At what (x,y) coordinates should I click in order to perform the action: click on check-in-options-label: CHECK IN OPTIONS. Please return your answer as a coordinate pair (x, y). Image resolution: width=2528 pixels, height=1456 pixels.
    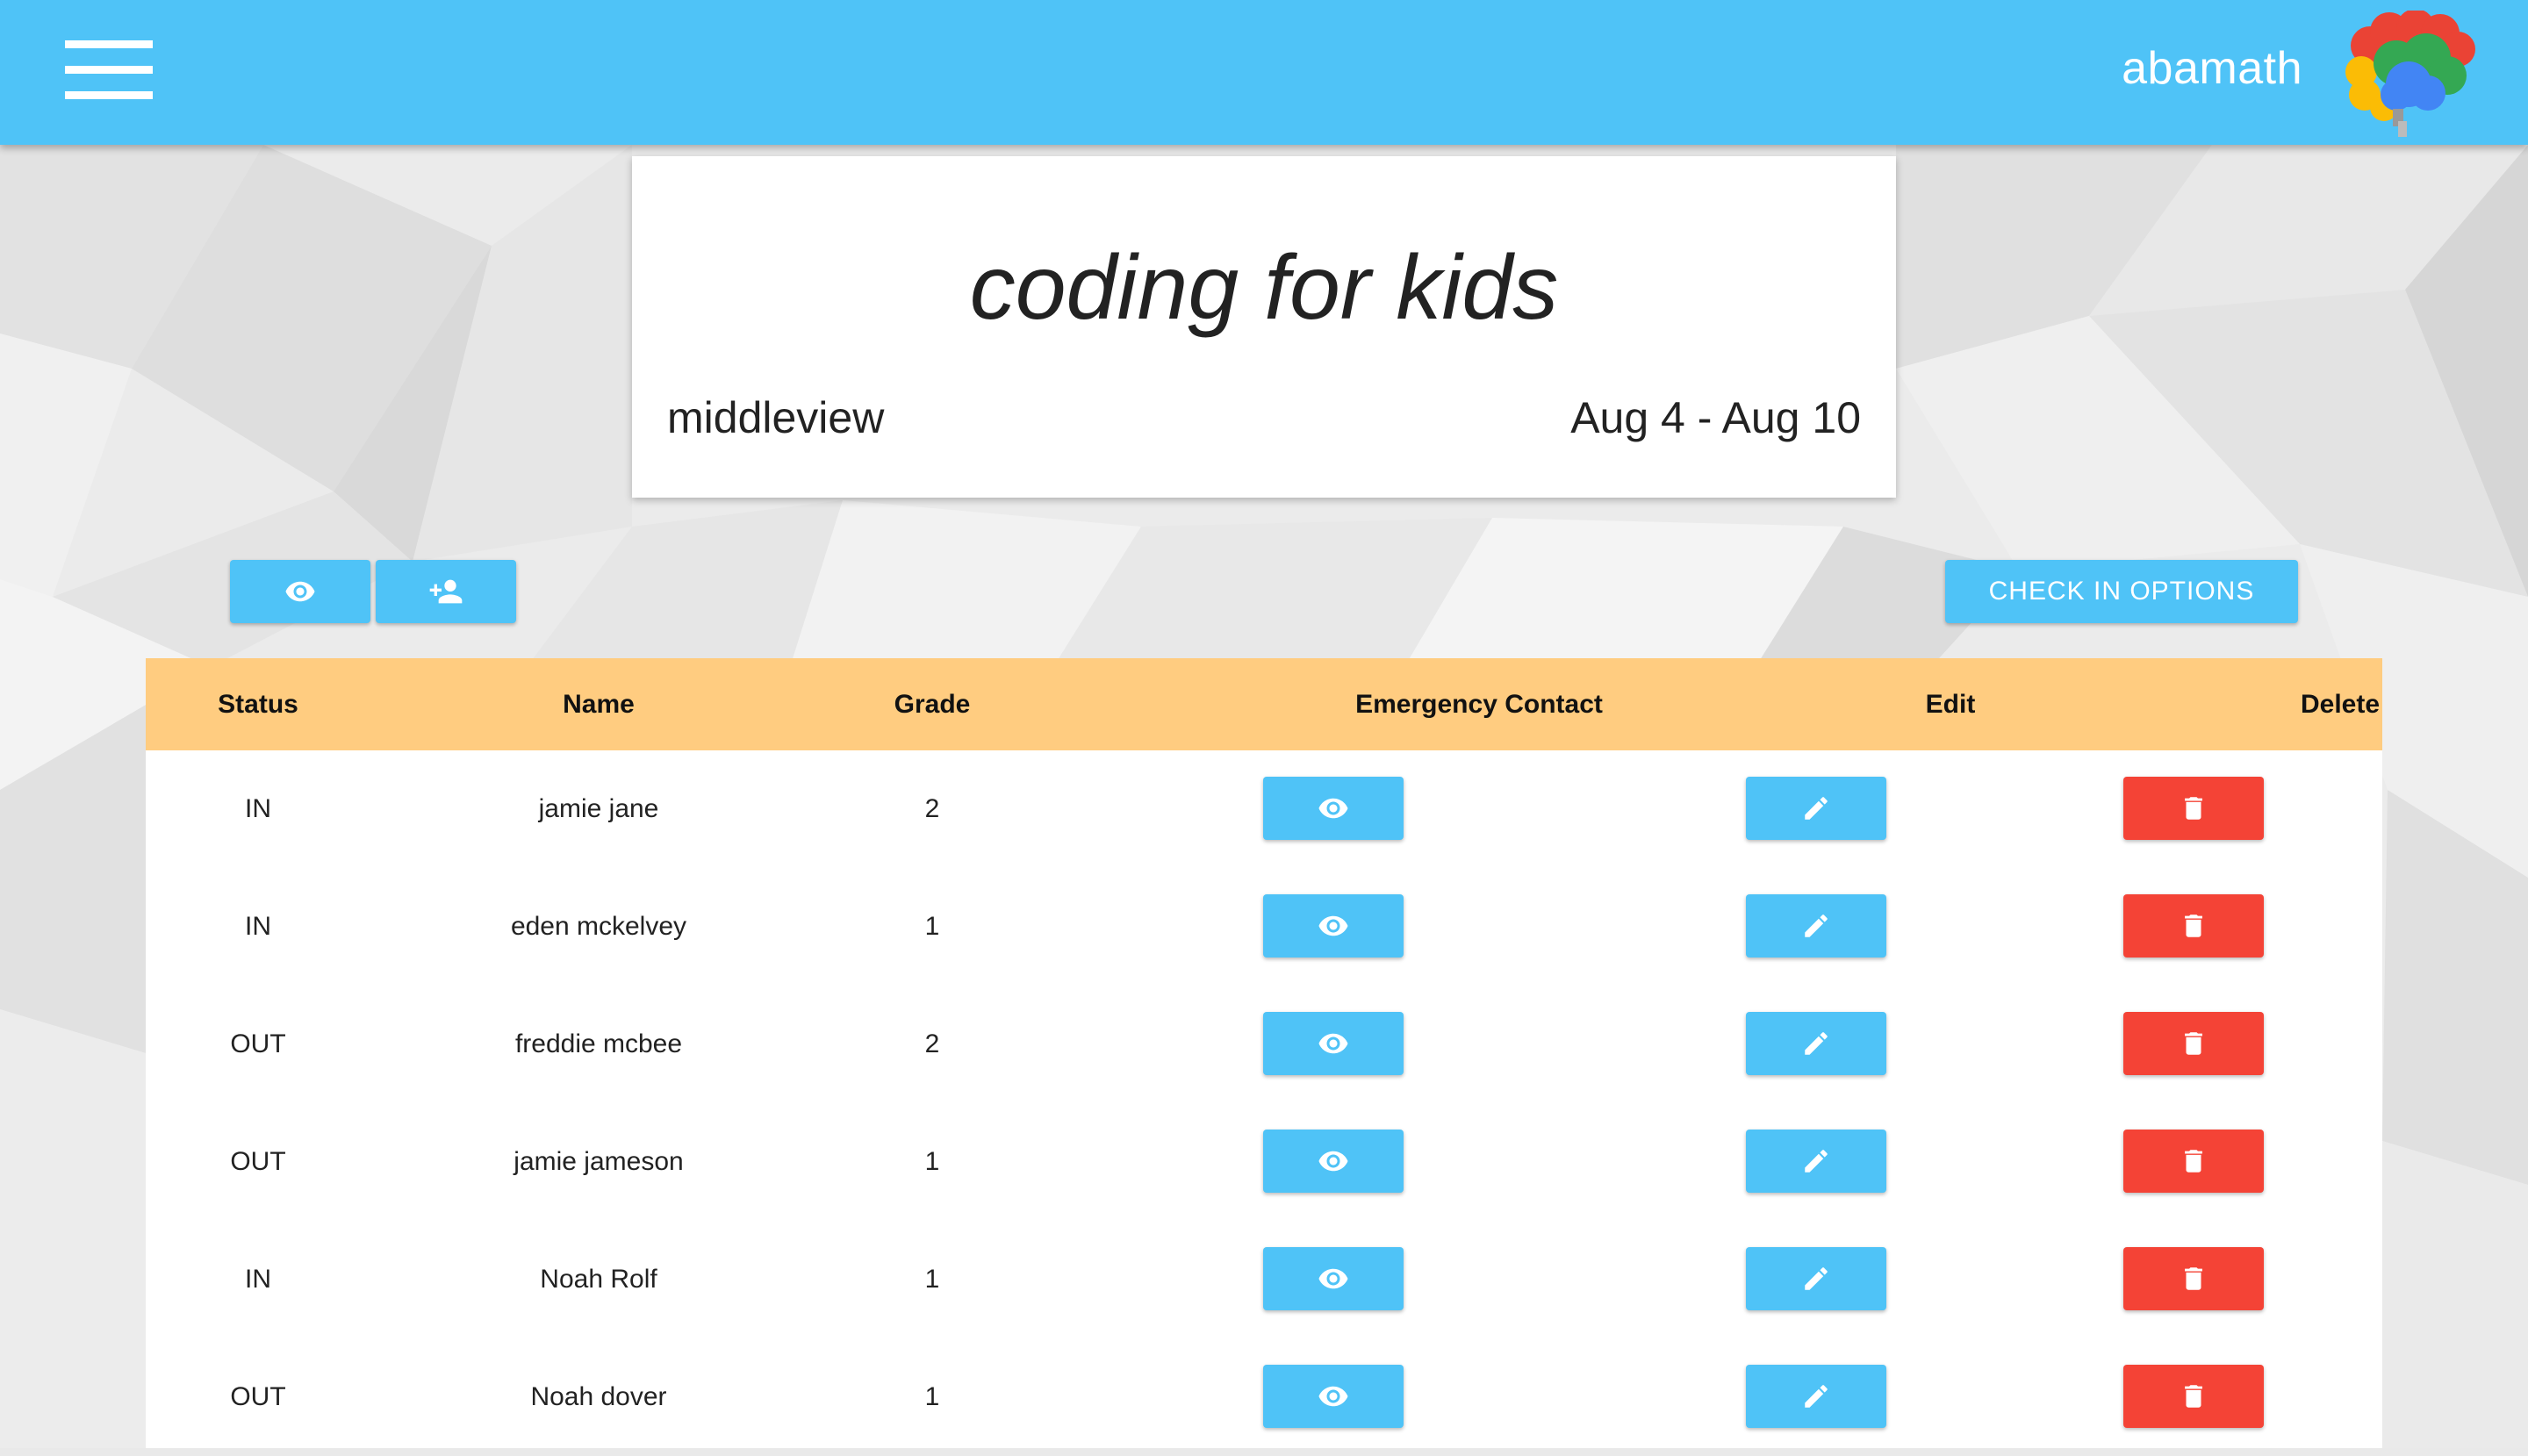
    Looking at the image, I should click on (2121, 591).